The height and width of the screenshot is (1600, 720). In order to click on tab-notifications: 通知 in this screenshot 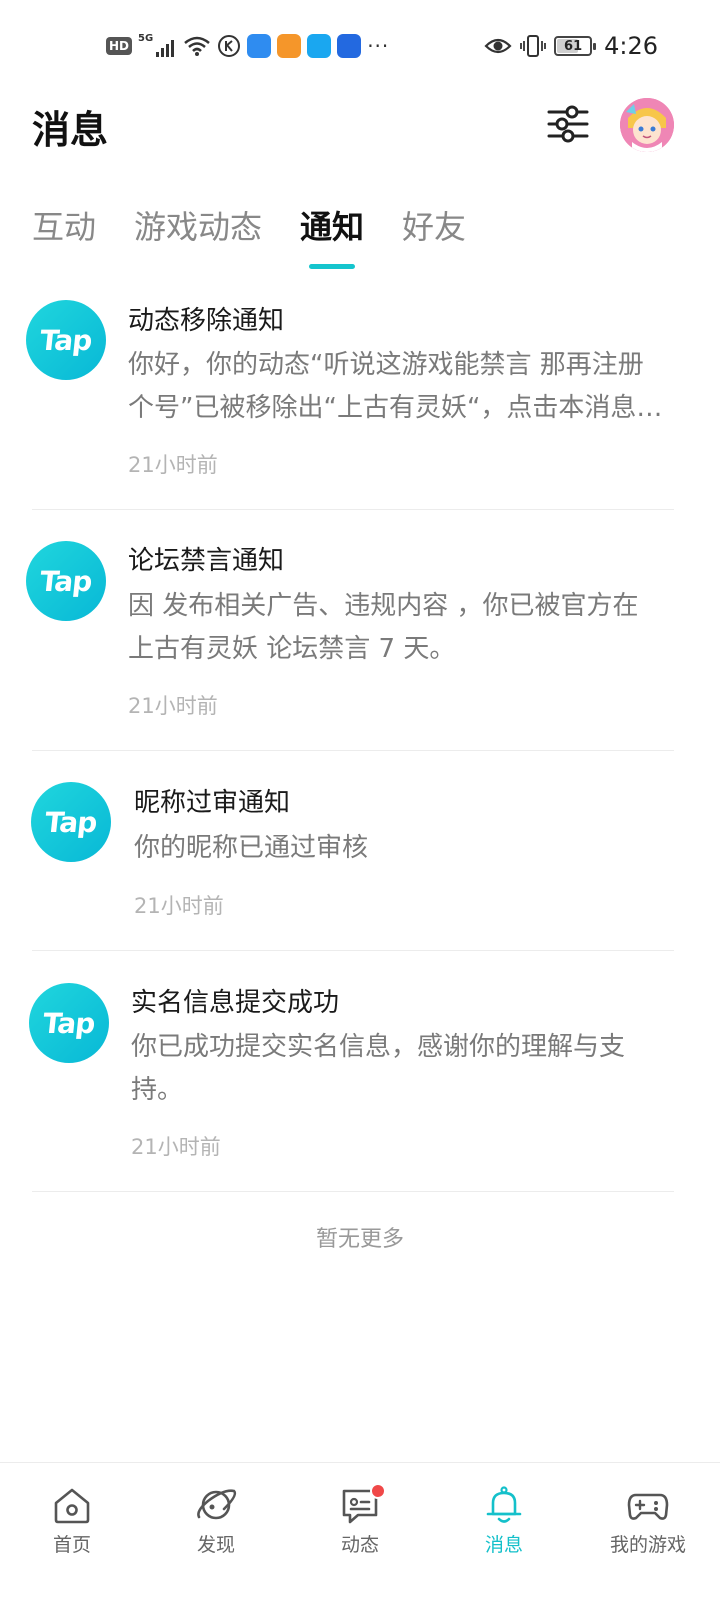, I will do `click(332, 239)`.